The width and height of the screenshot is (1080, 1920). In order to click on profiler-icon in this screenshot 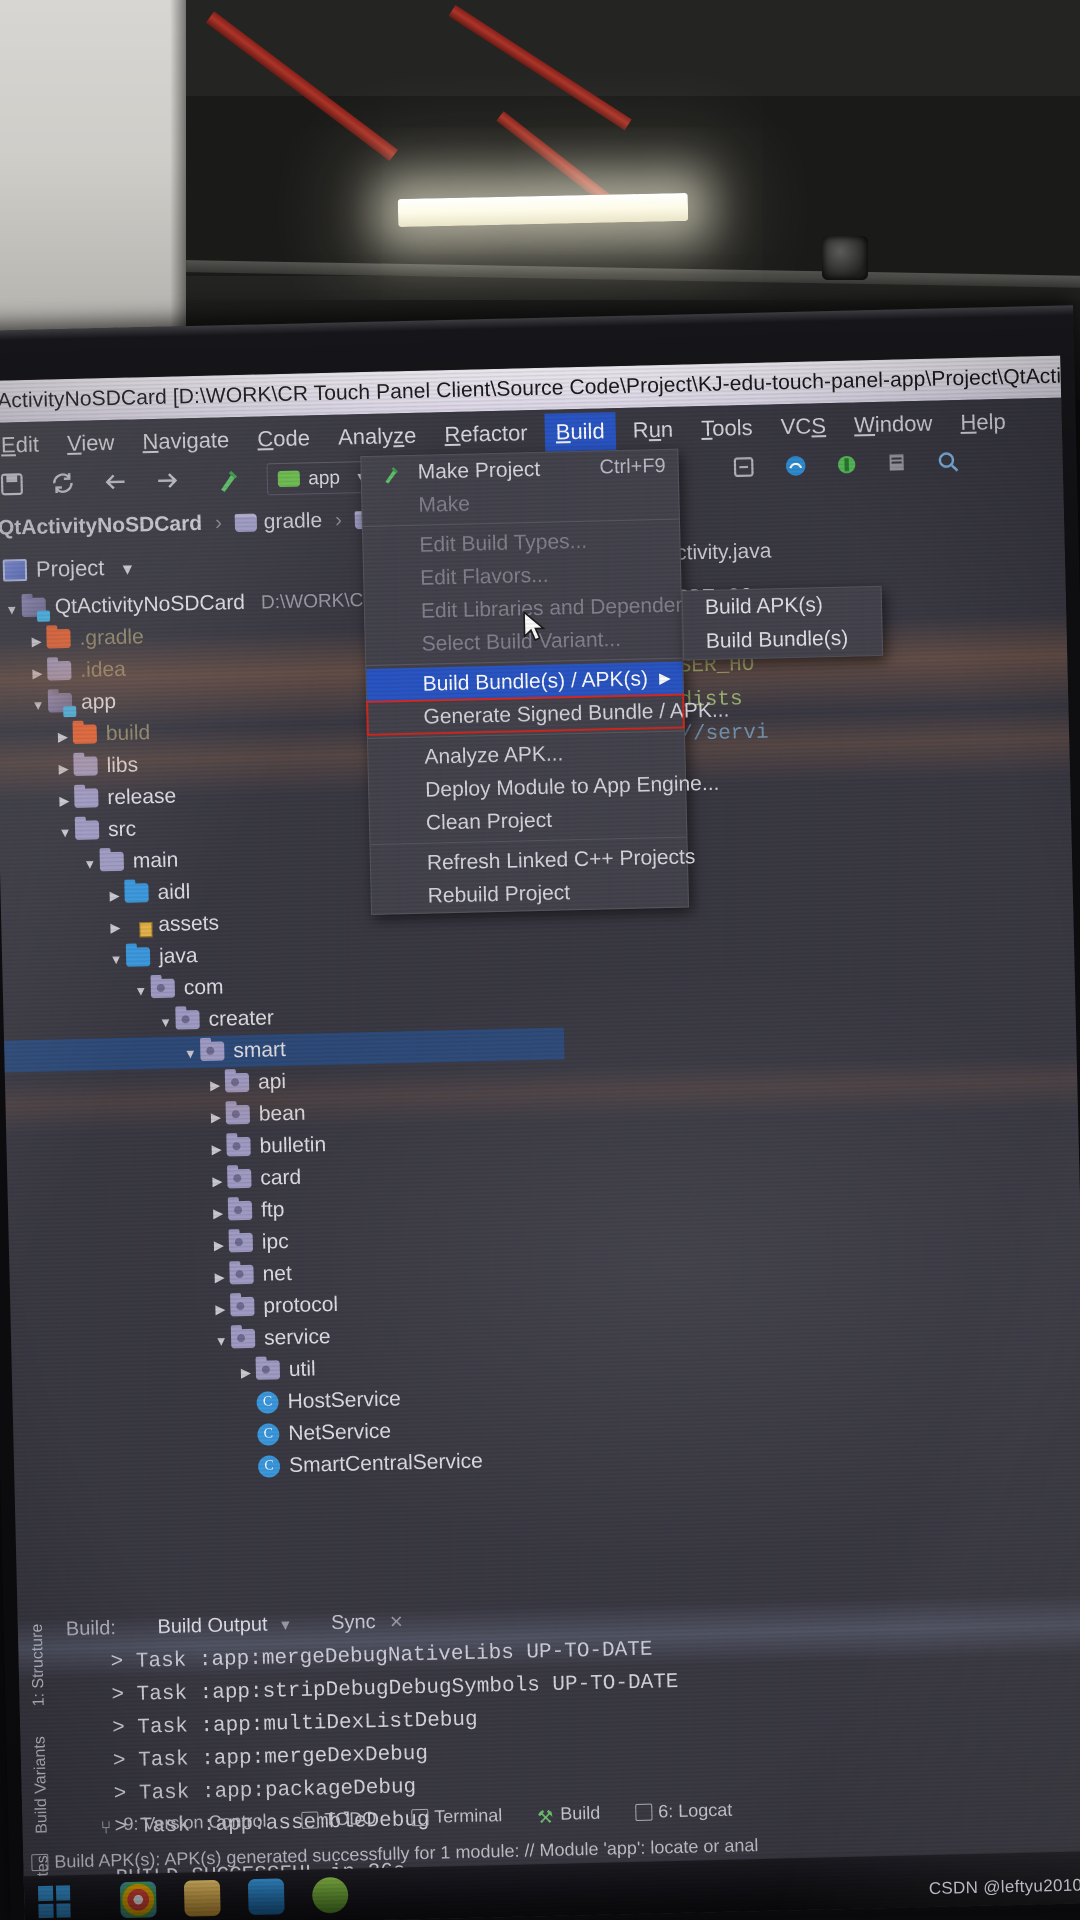, I will do `click(799, 467)`.